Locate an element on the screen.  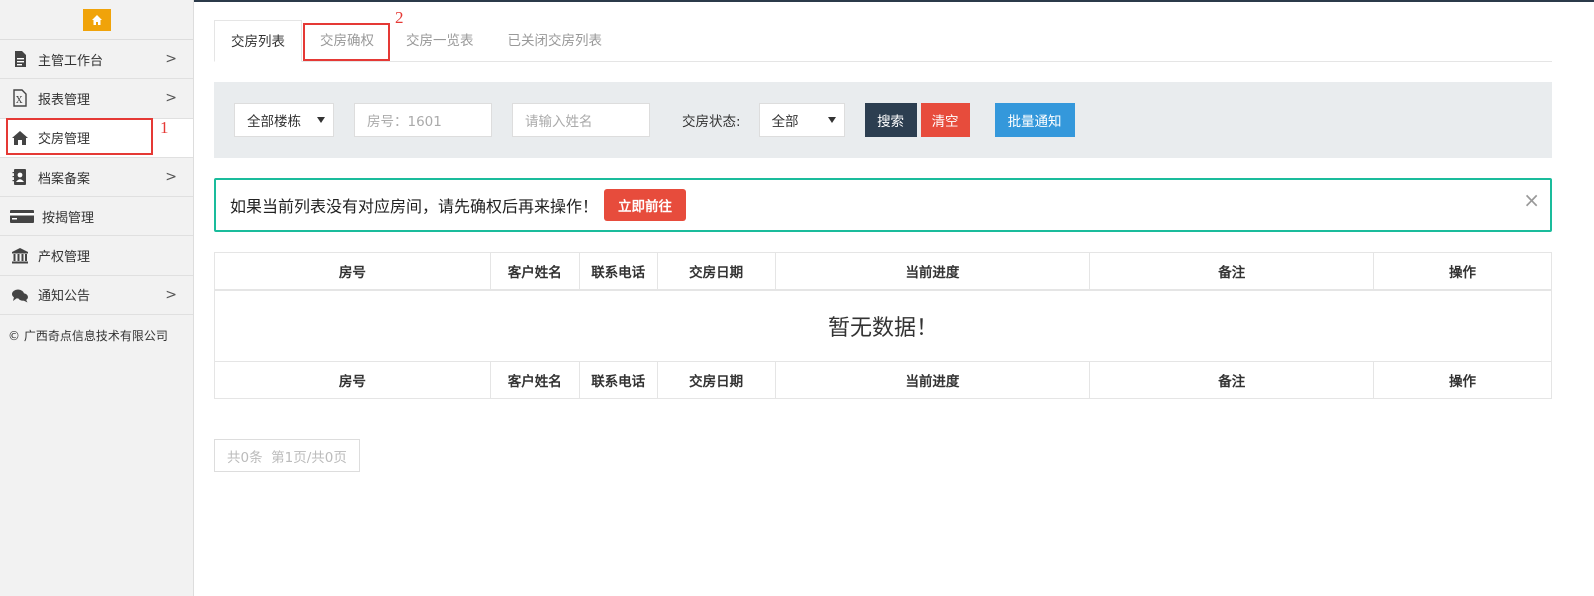
column-header: 房号 is located at coordinates (352, 271).